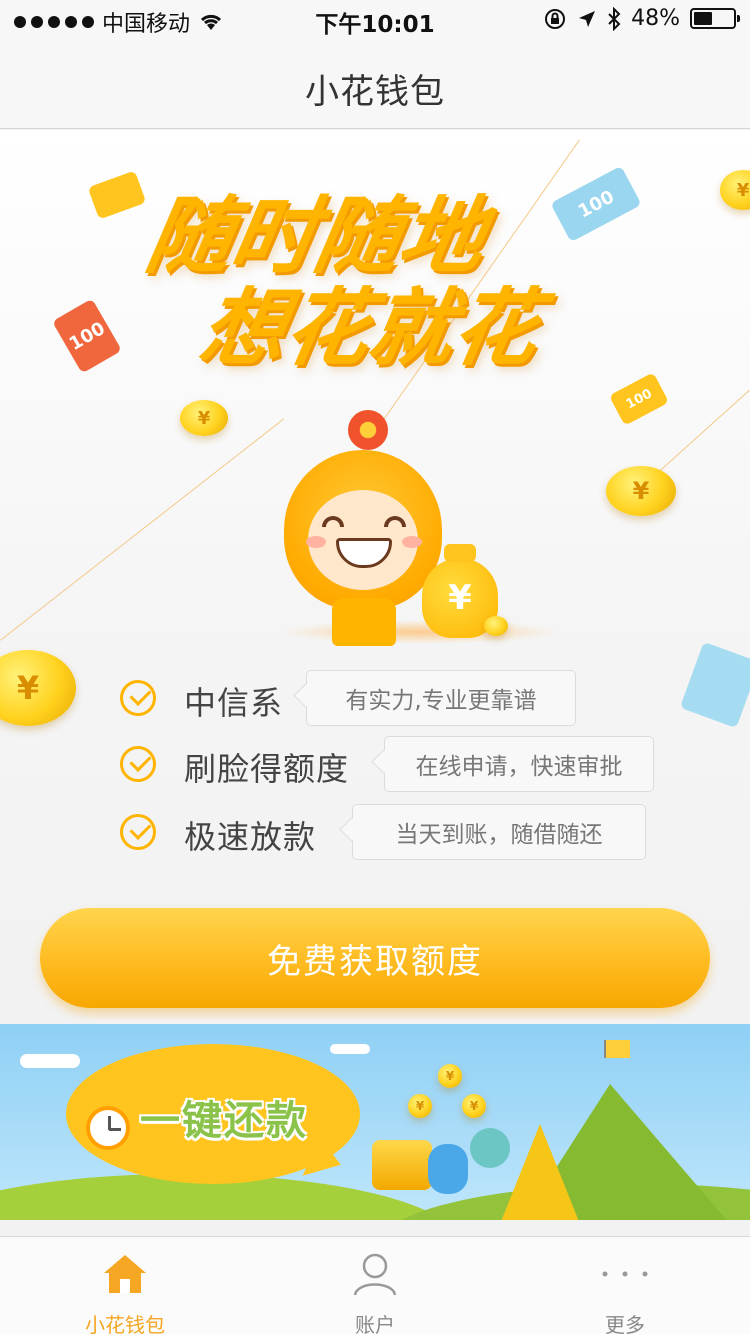 This screenshot has height=1334, width=750. I want to click on status-bar: 中国移动 下午10:01 48%, so click(375, 20).